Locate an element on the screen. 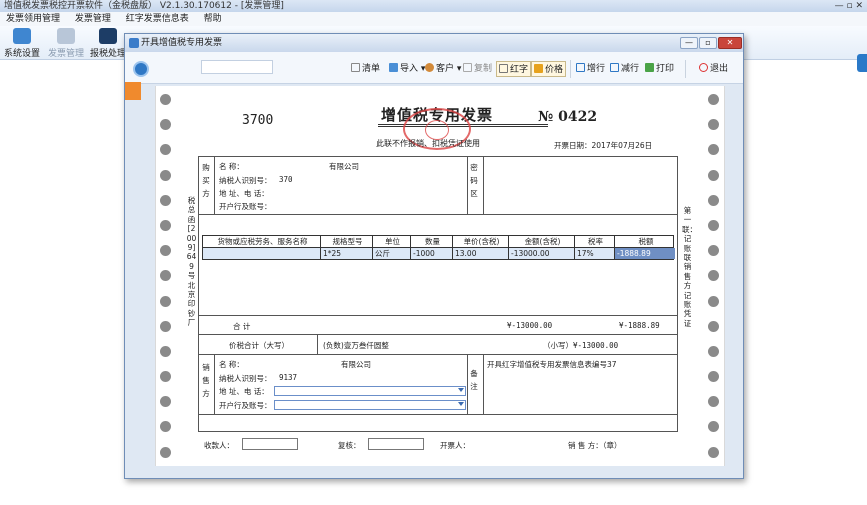  invoice-subtitle: 此联不作报销、扣税凭证使用 is located at coordinates (428, 143).